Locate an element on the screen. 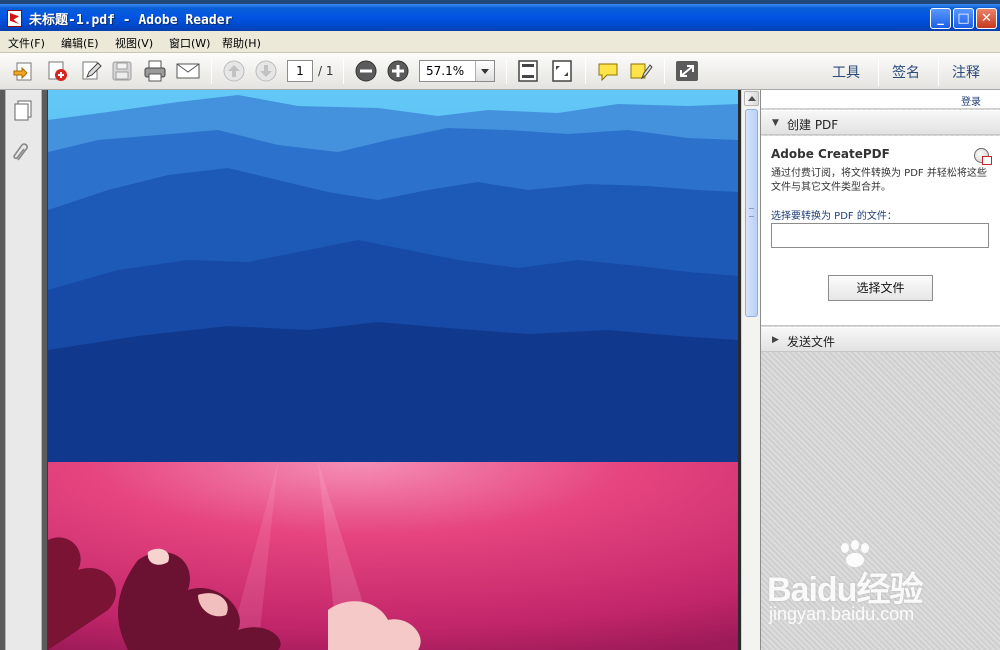 The image size is (1000, 650). menu-edit: 编辑(E) is located at coordinates (80, 43).